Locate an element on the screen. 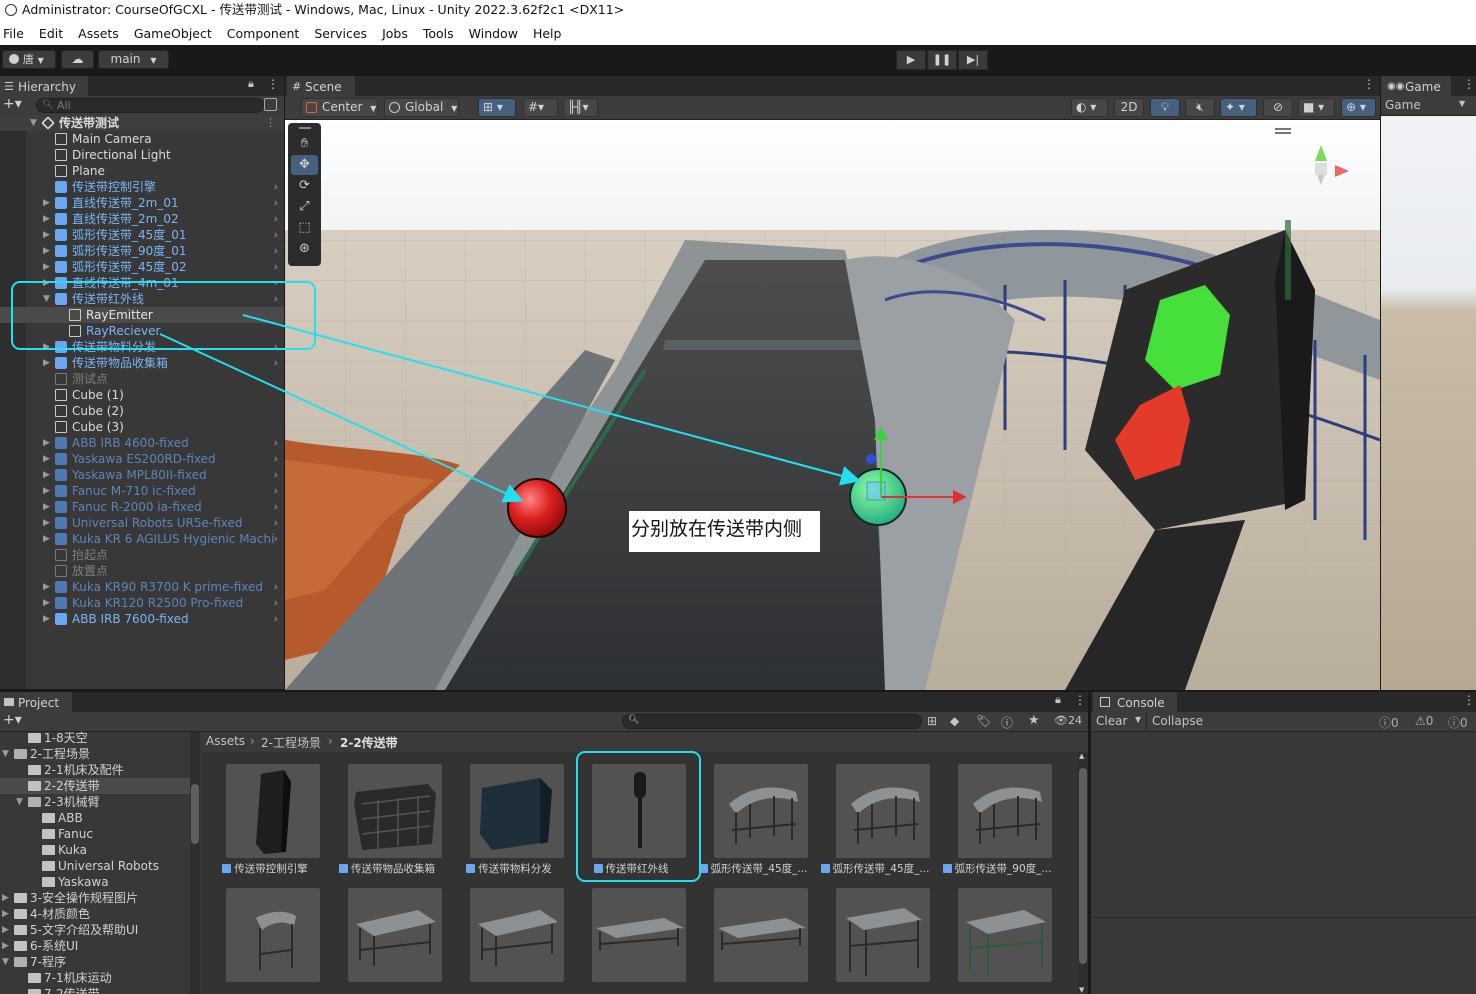 This screenshot has width=1476, height=994. effects-dropdown: ✦ ▾ is located at coordinates (1238, 107).